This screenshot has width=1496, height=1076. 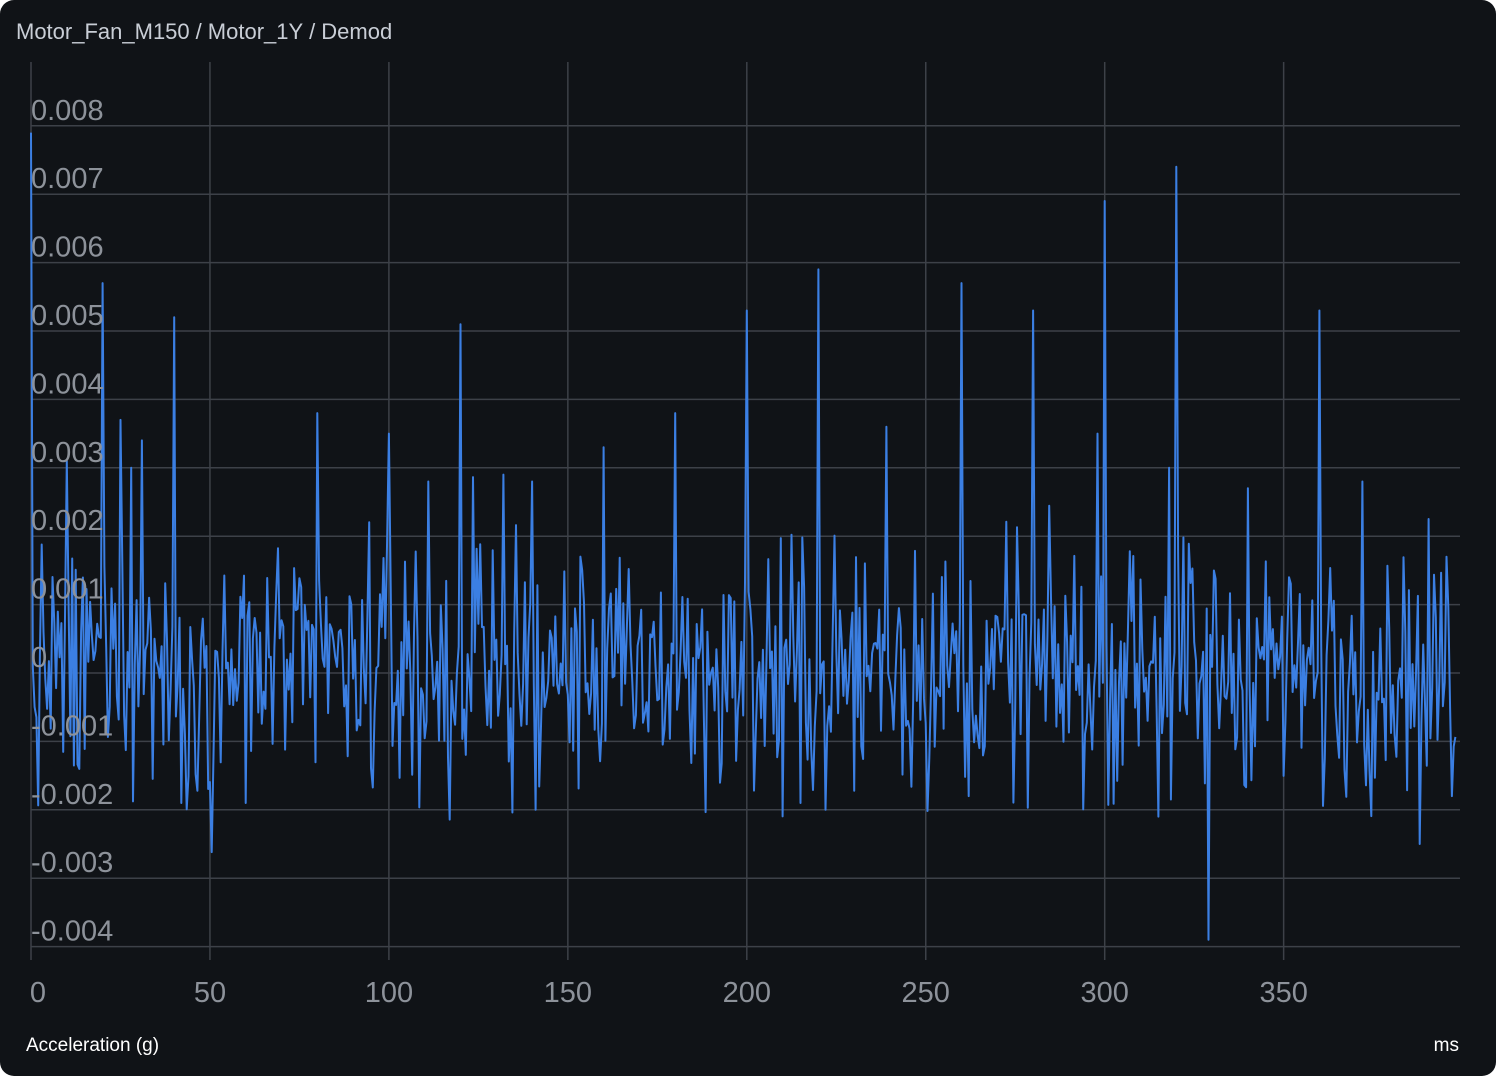 What do you see at coordinates (568, 993) in the screenshot?
I see `x-tick-label: 150` at bounding box center [568, 993].